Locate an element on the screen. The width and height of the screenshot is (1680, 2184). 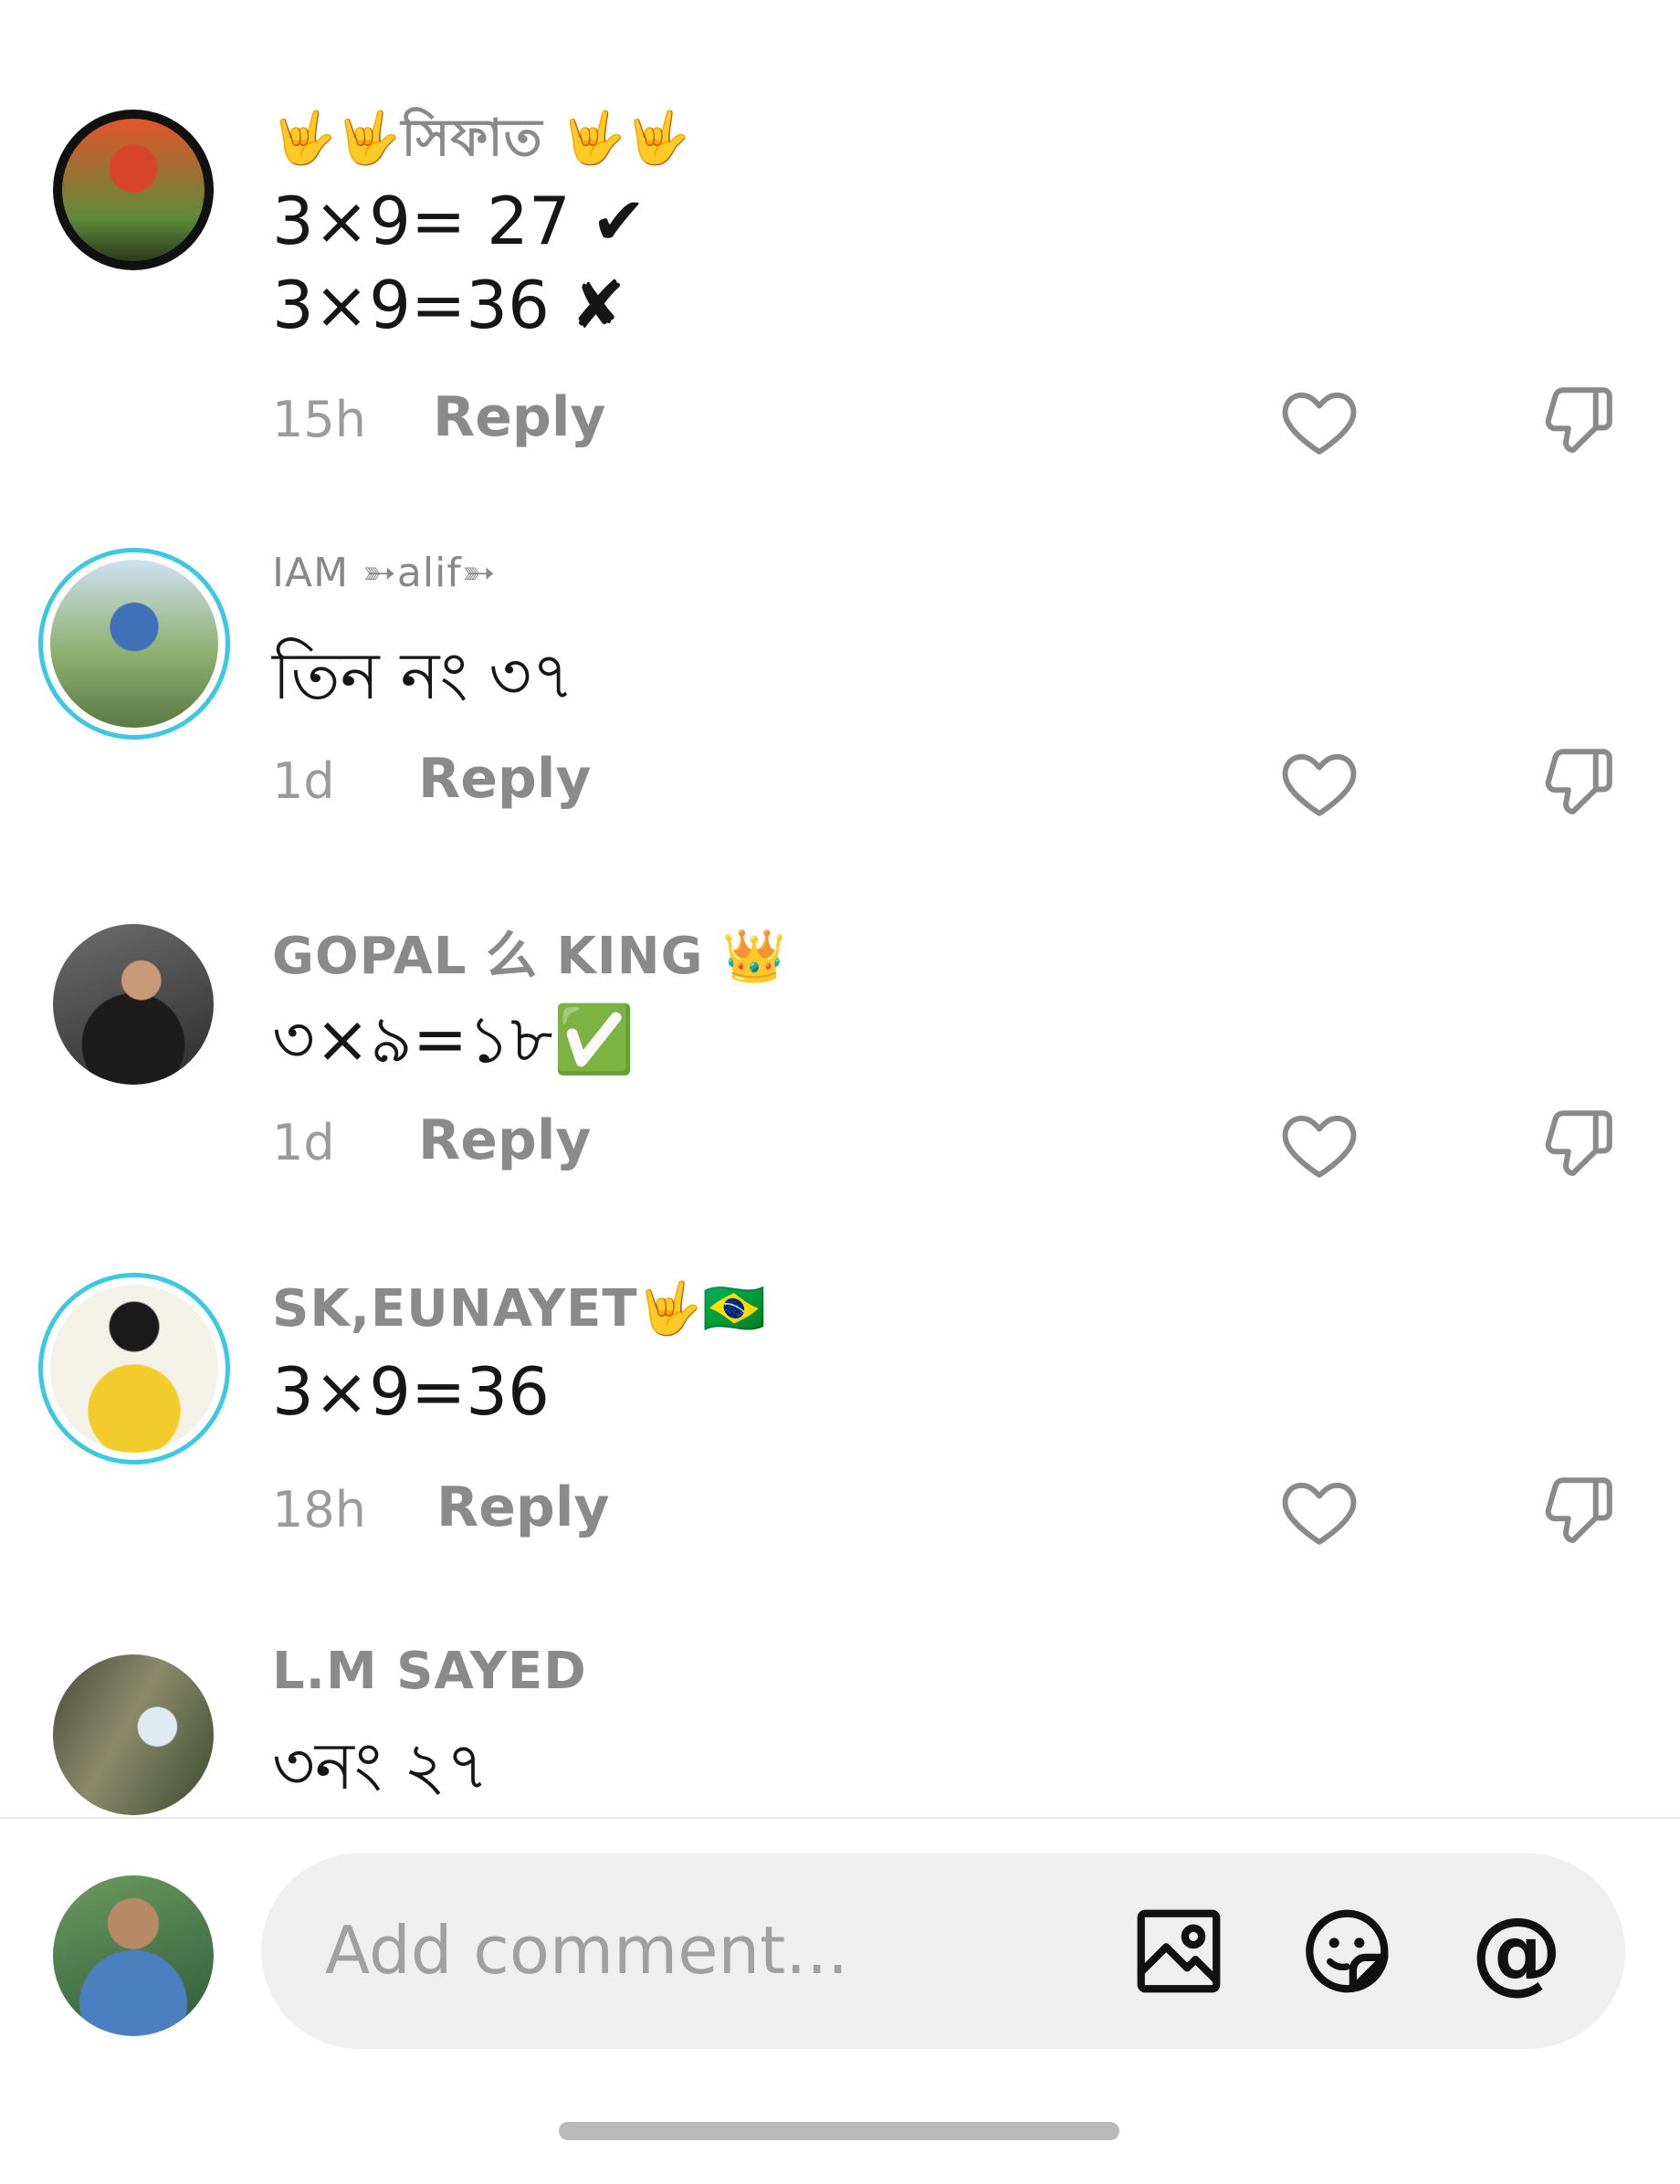
comment-text: 3×9=36 ✘ is located at coordinates (449, 305).